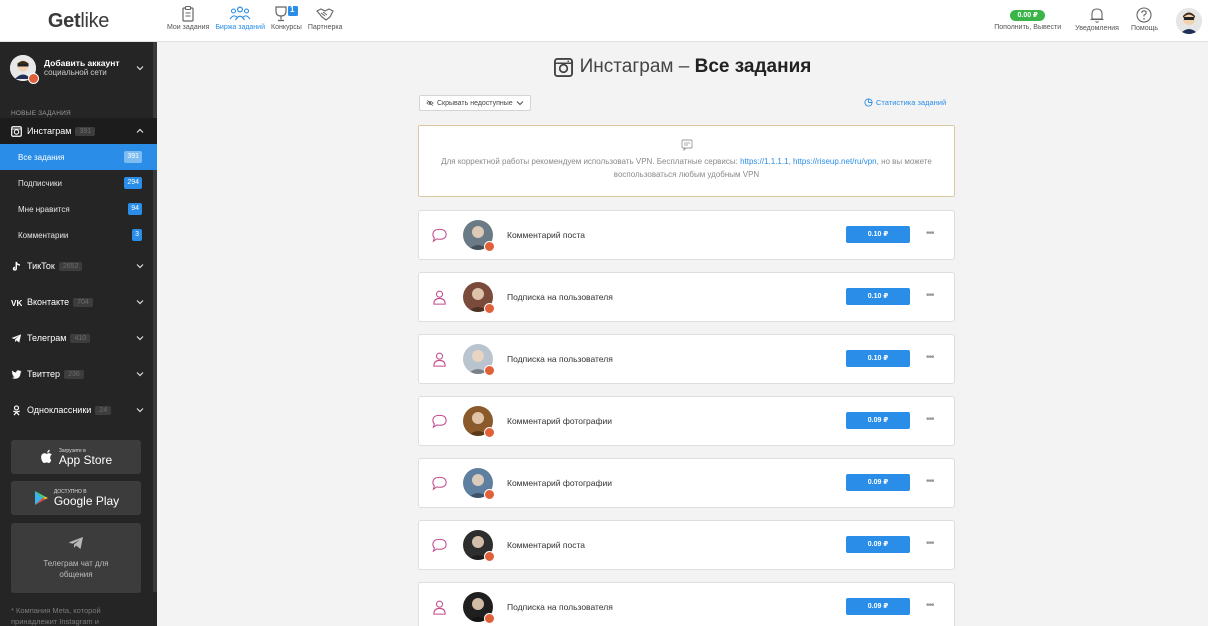 Image resolution: width=1208 pixels, height=626 pixels. I want to click on sidebar-item-telegram: Телеграм 410, so click(78, 338).